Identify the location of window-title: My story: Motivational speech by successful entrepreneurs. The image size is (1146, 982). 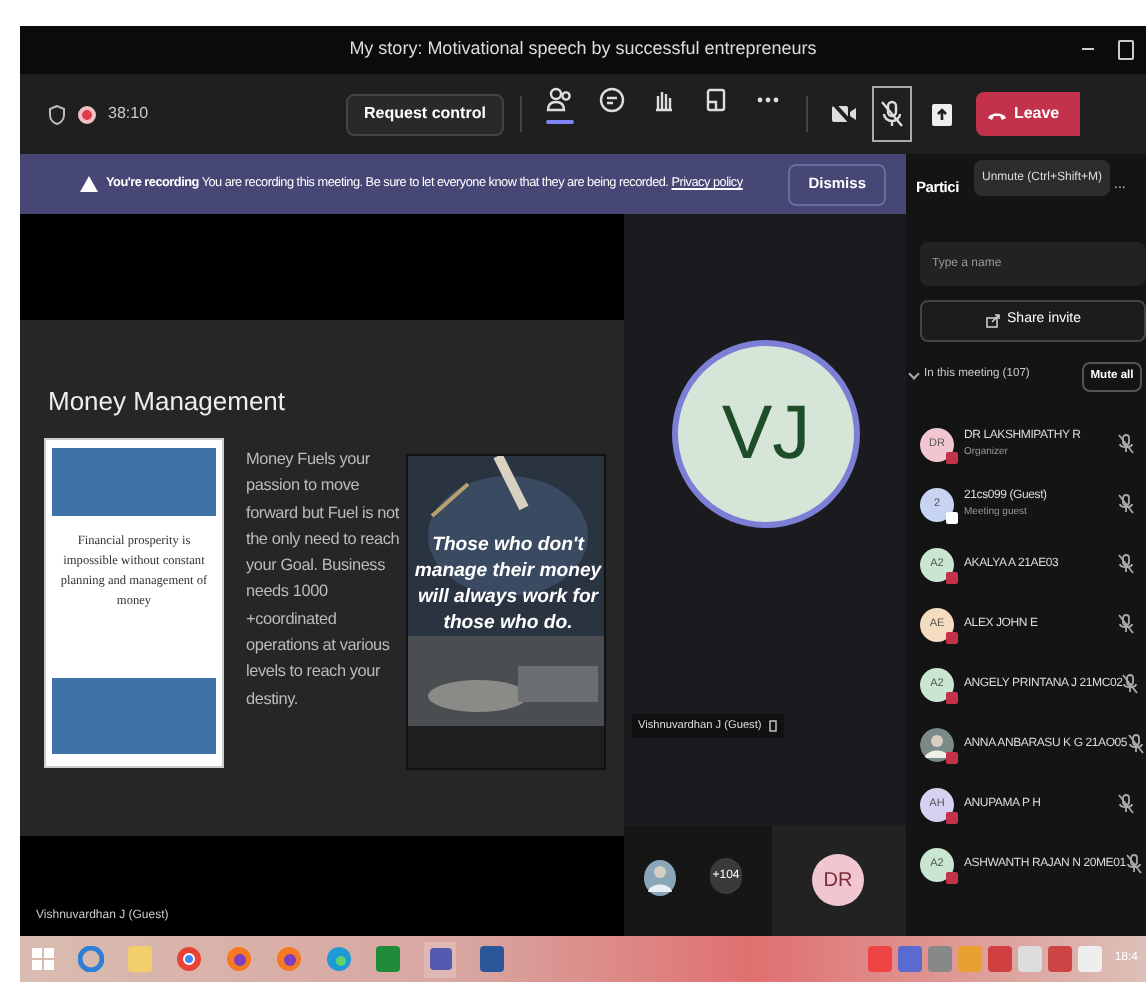
(583, 49).